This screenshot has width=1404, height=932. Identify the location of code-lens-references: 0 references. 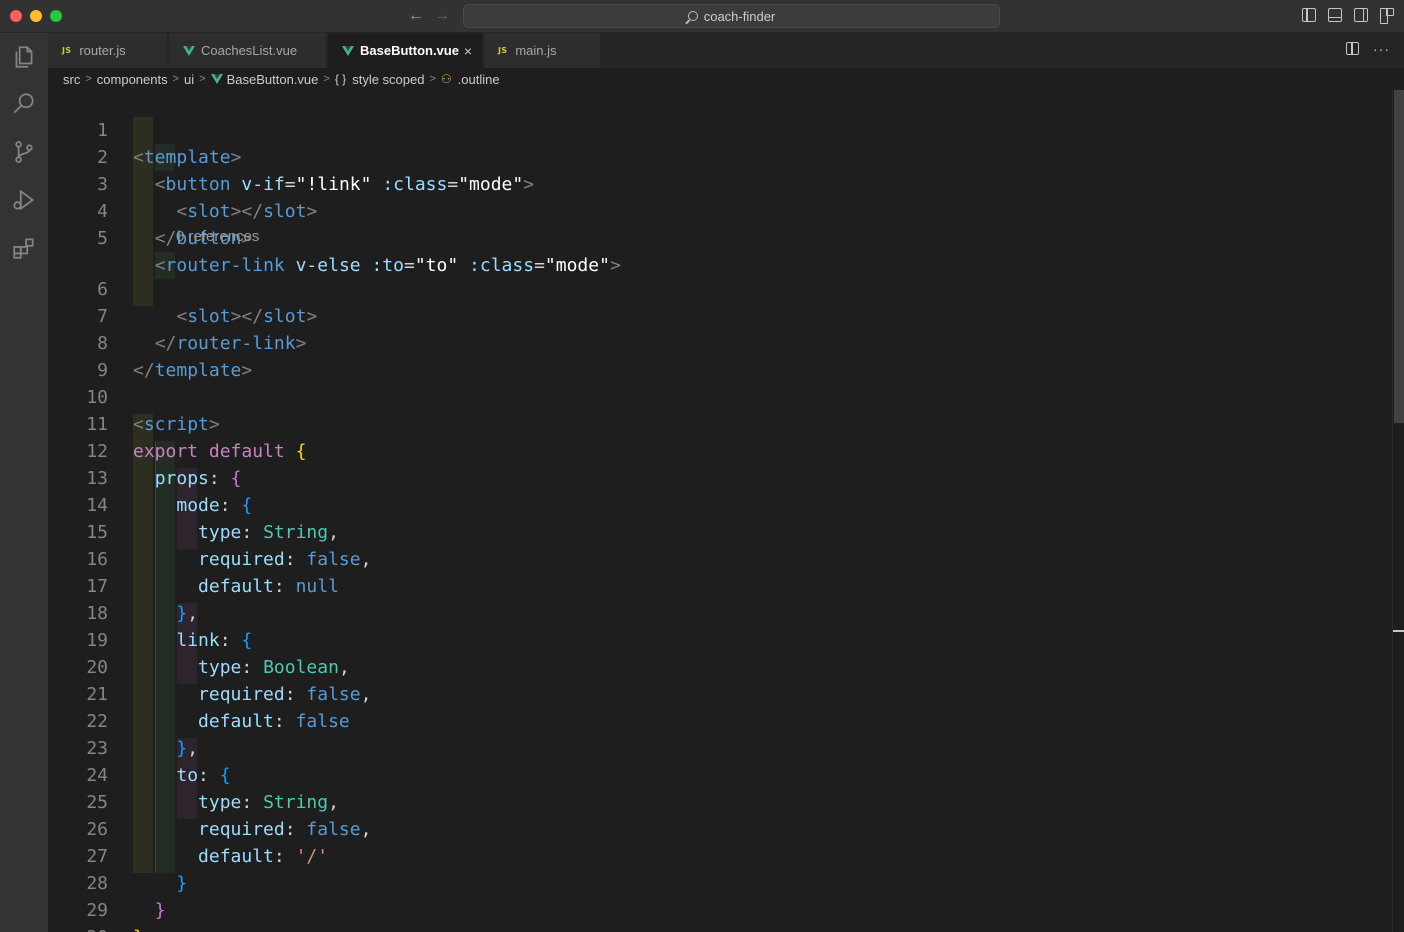
(217, 237).